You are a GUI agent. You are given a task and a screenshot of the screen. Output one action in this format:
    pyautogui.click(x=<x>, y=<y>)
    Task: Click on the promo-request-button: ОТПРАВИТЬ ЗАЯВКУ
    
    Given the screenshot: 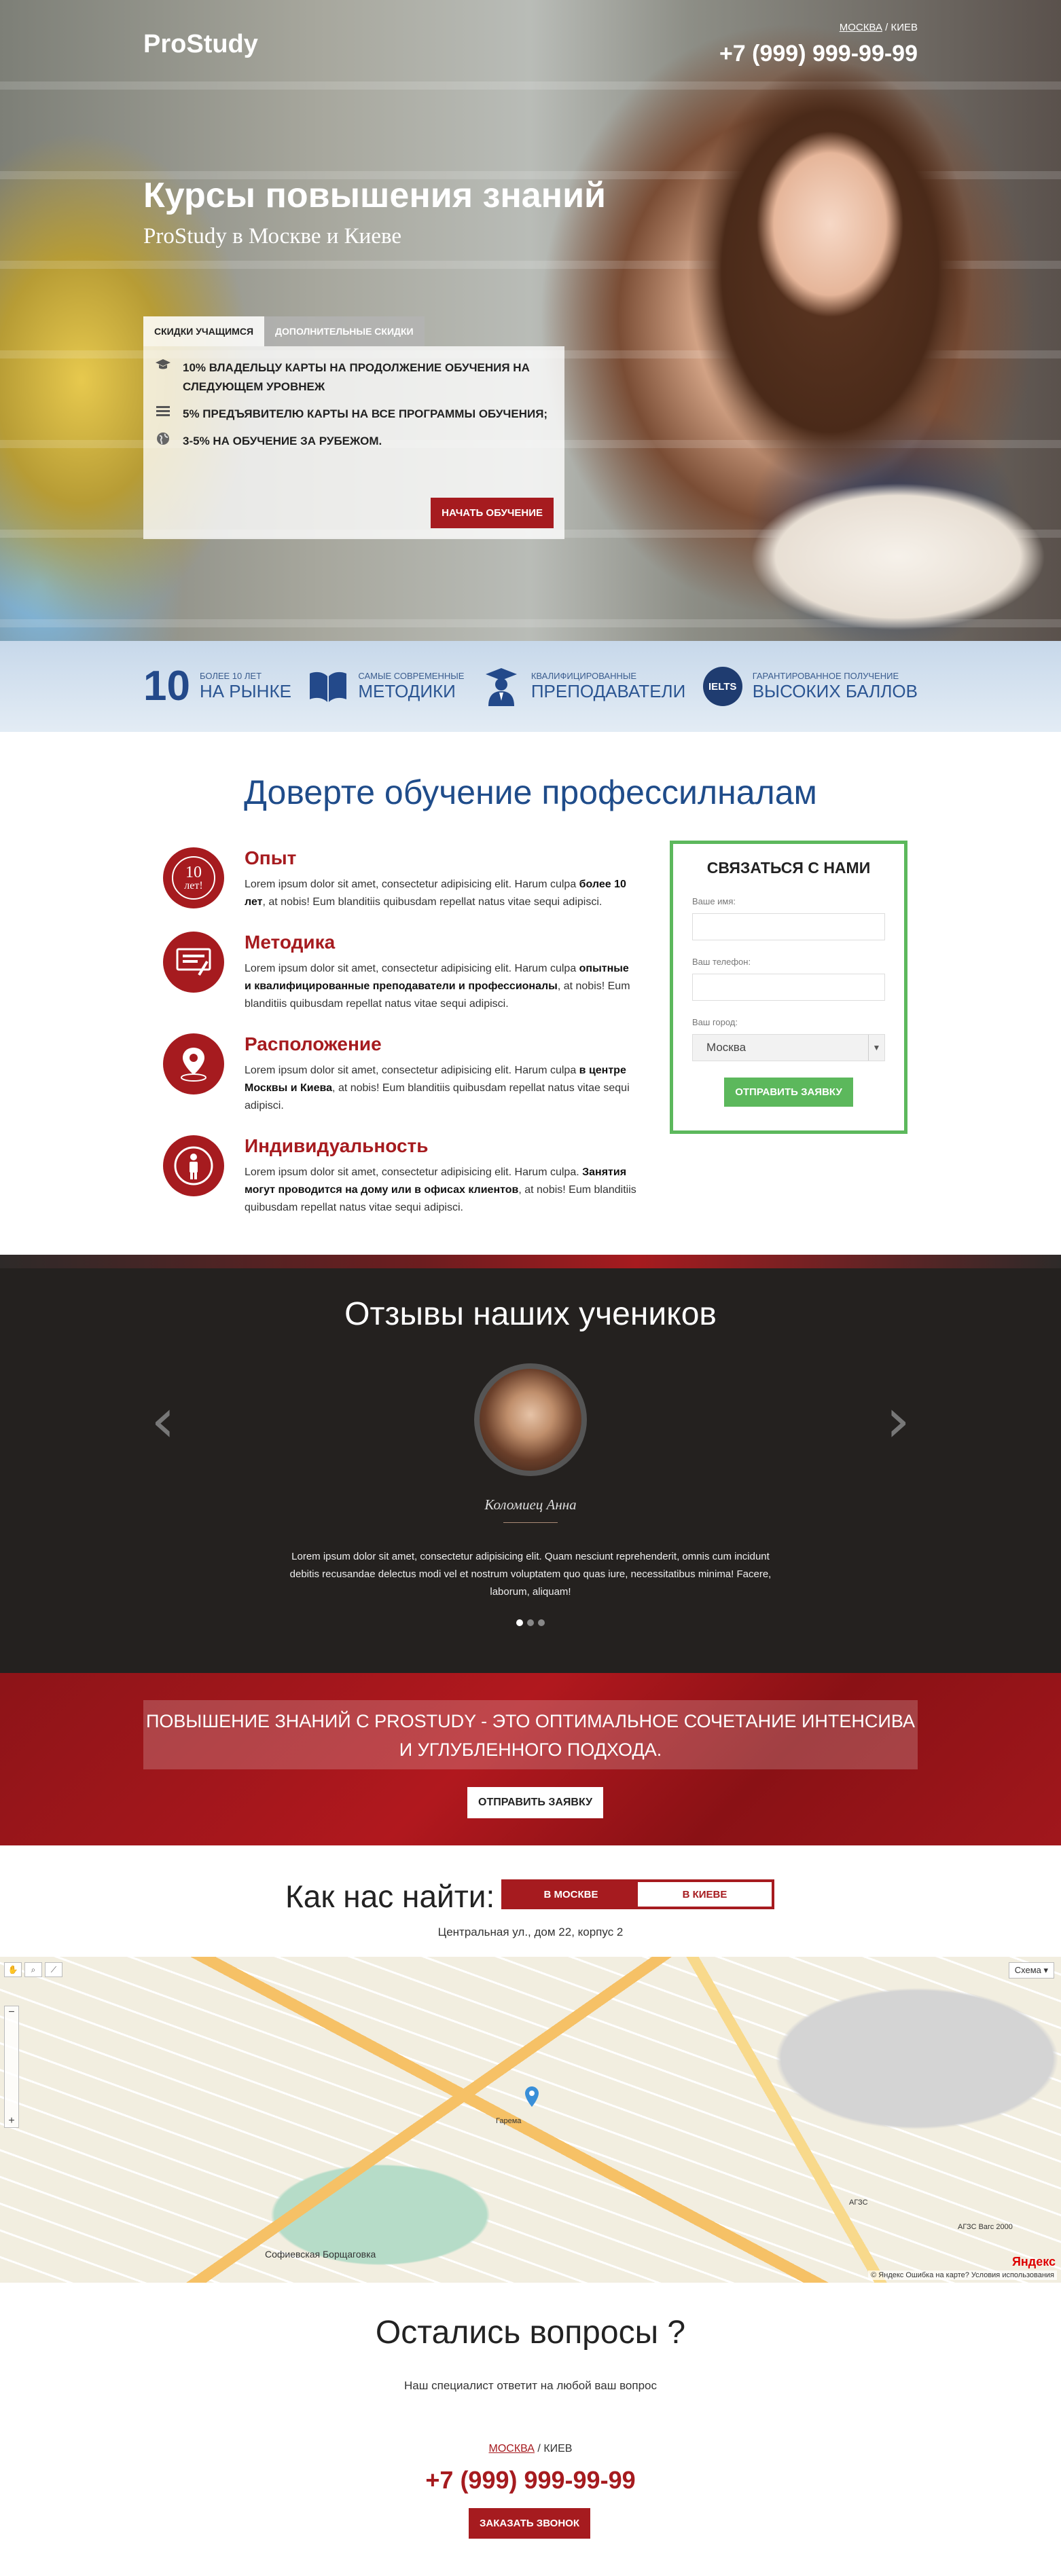 What is the action you would take?
    pyautogui.click(x=535, y=1802)
    